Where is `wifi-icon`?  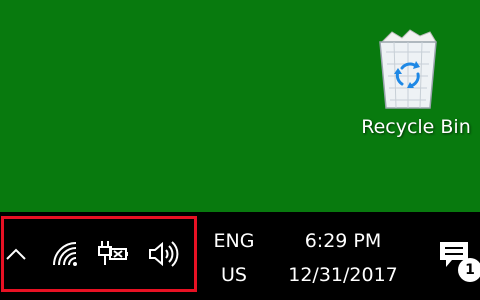 wifi-icon is located at coordinates (65, 254).